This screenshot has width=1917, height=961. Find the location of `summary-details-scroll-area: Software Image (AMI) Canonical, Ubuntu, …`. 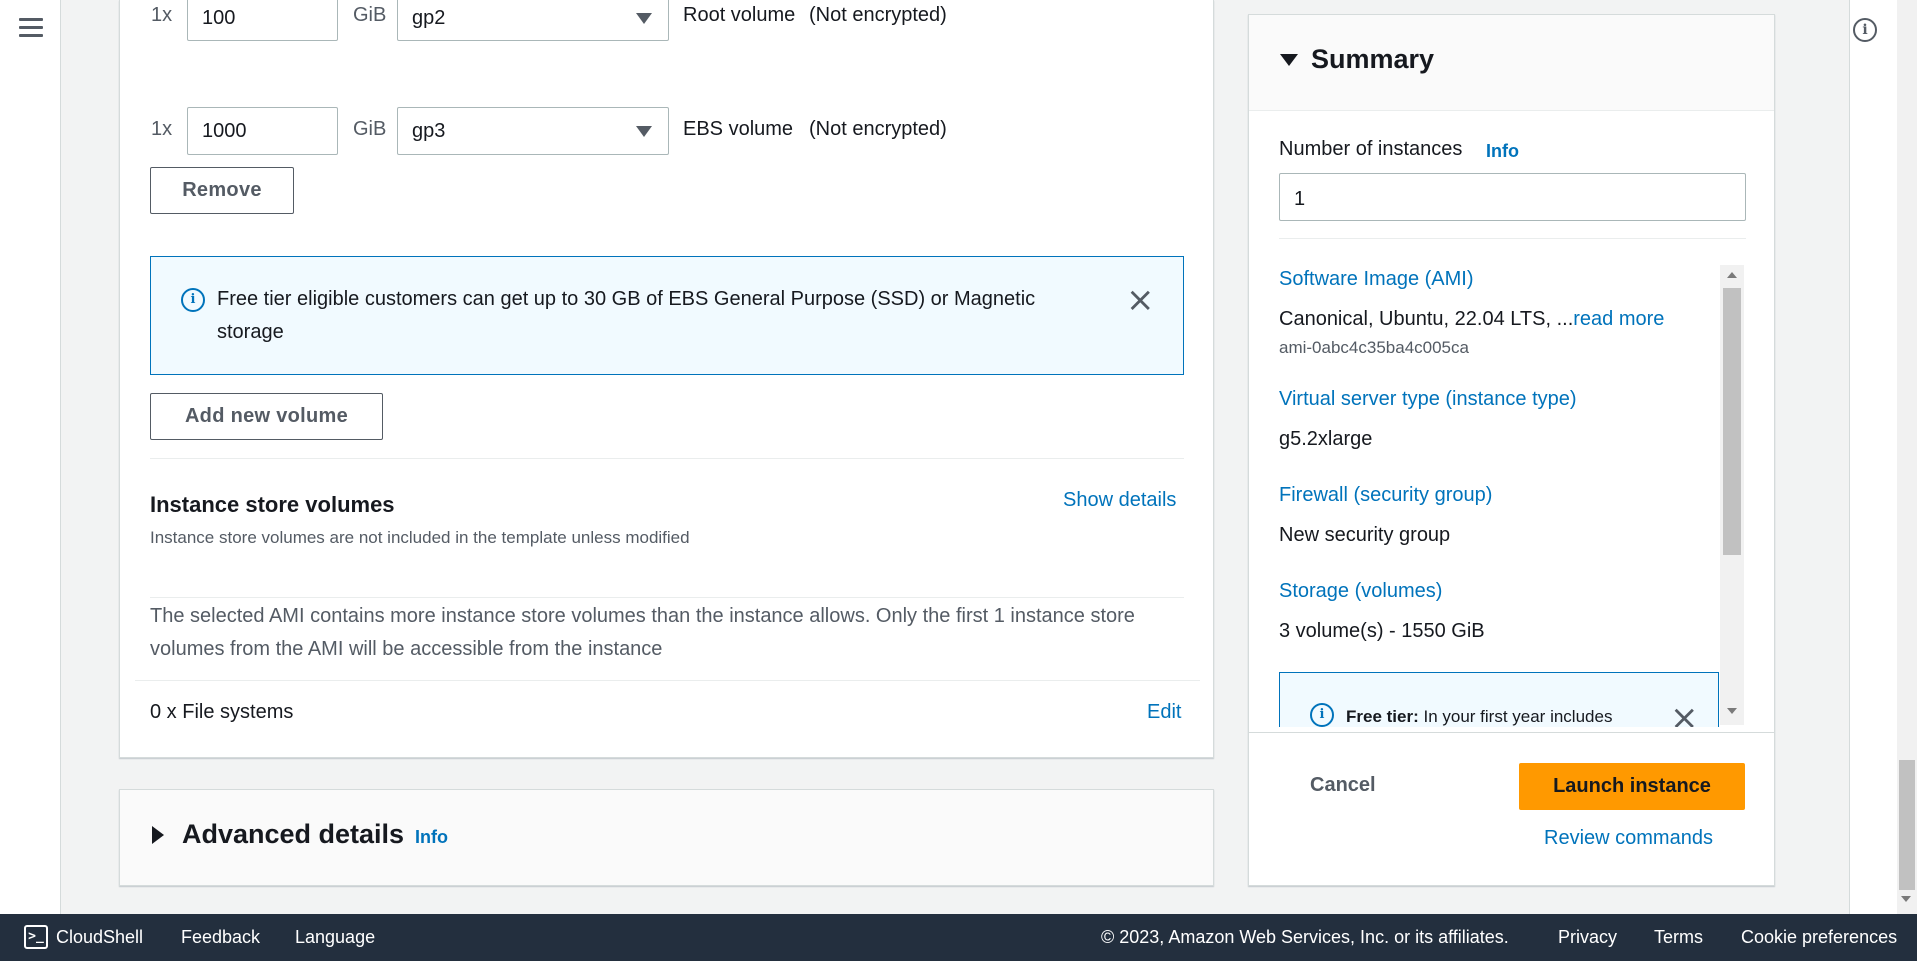

summary-details-scroll-area: Software Image (AMI) Canonical, Ubuntu, … is located at coordinates (1514, 496).